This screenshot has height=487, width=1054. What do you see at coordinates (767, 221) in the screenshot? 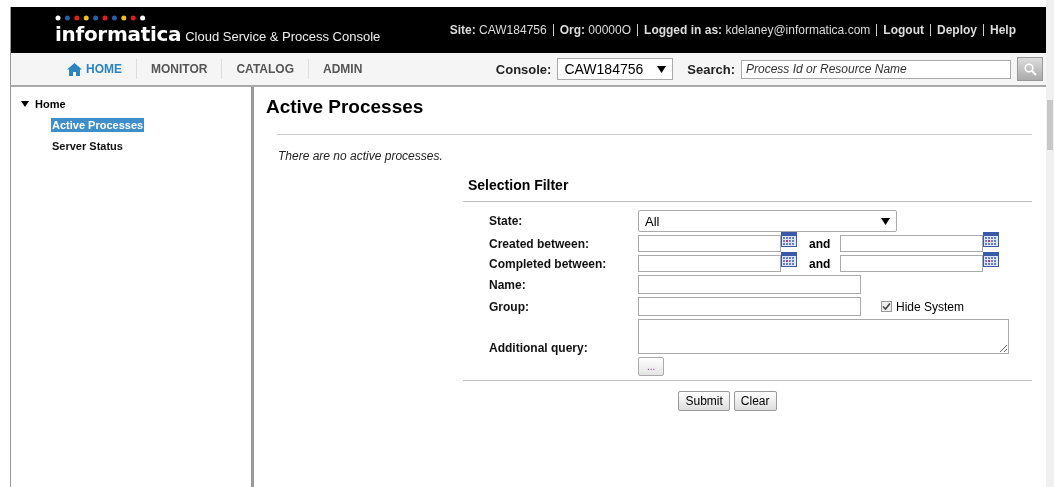
I see `state-dropdown: All` at bounding box center [767, 221].